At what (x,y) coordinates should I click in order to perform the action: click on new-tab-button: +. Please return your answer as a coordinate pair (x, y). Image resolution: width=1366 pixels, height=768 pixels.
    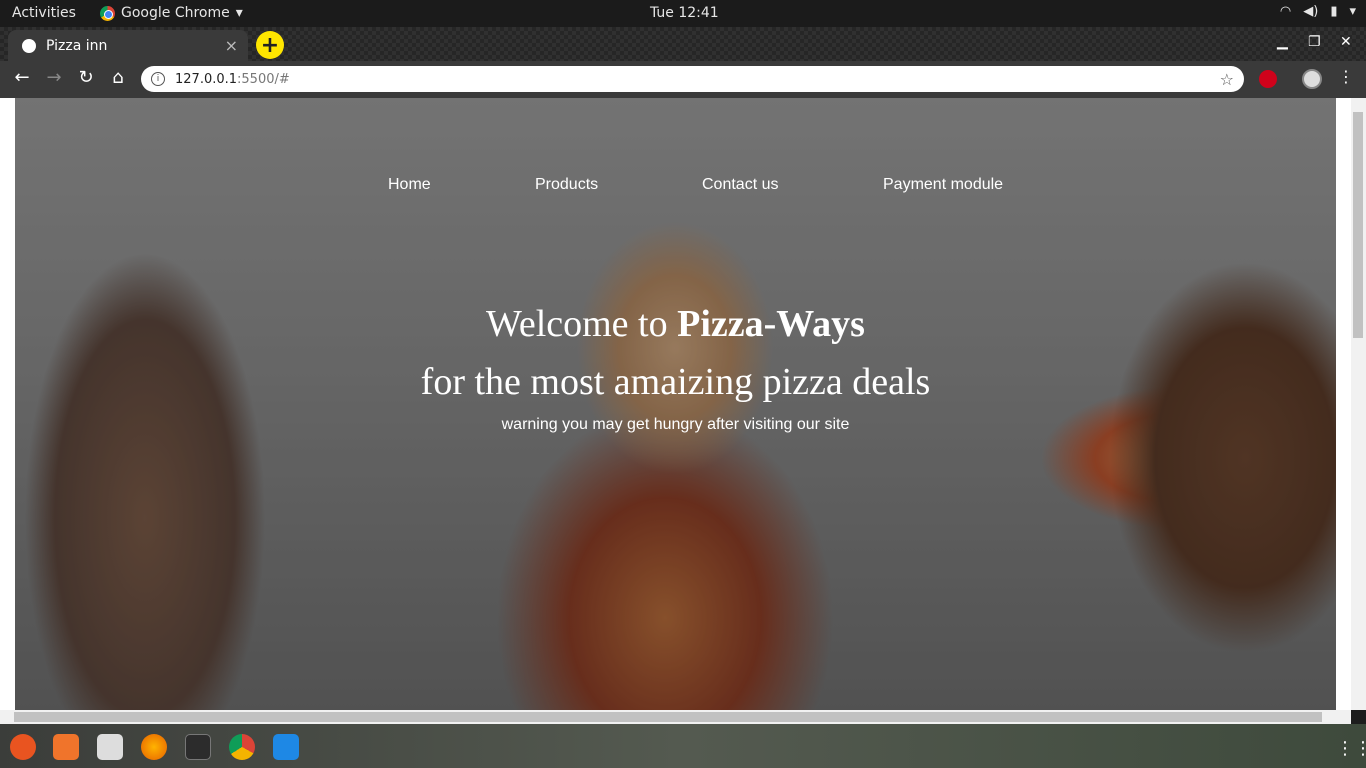
    Looking at the image, I should click on (270, 45).